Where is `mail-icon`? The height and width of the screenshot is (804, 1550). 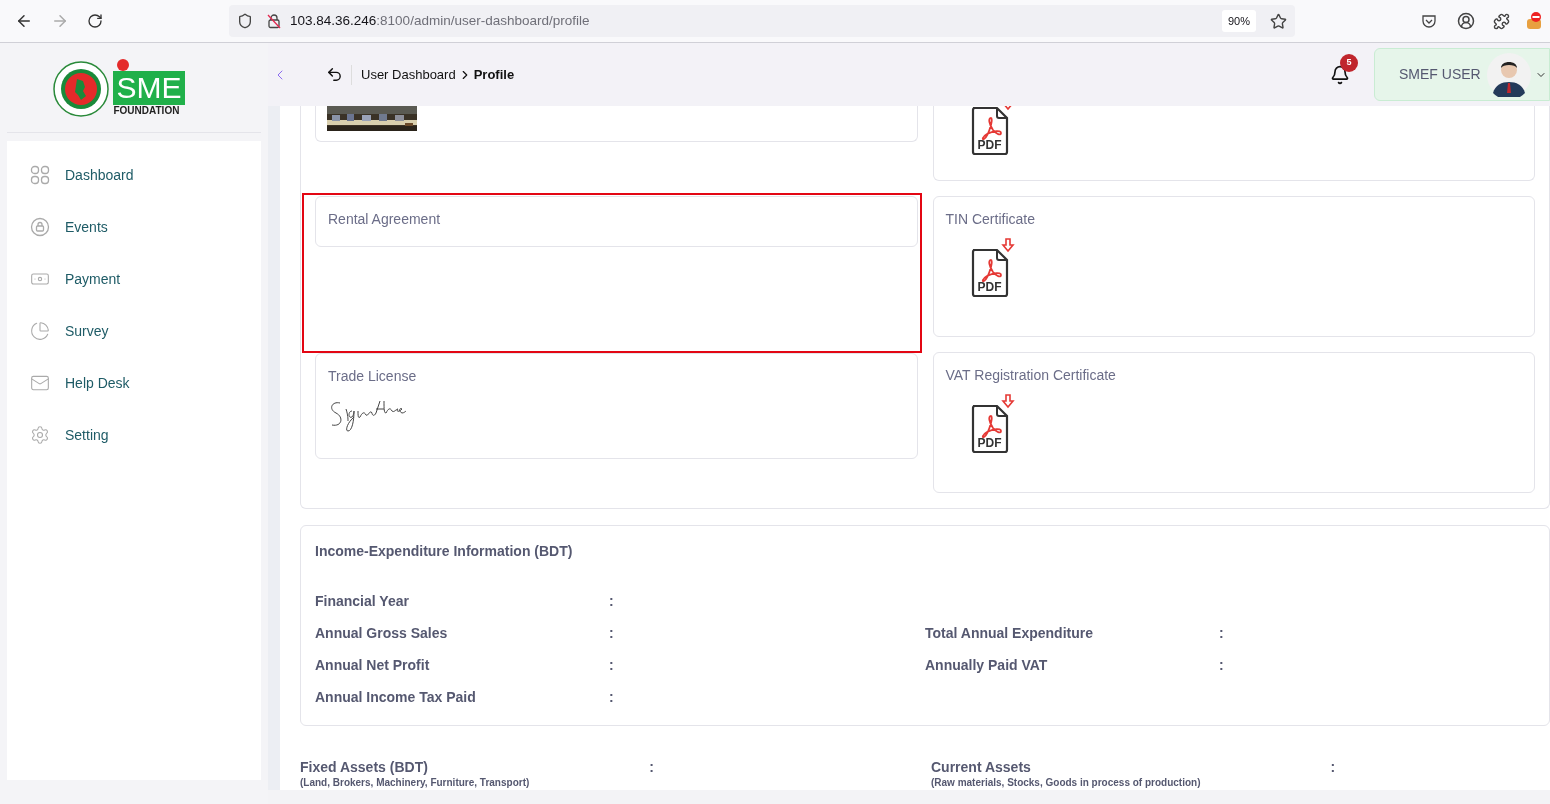
mail-icon is located at coordinates (40, 383).